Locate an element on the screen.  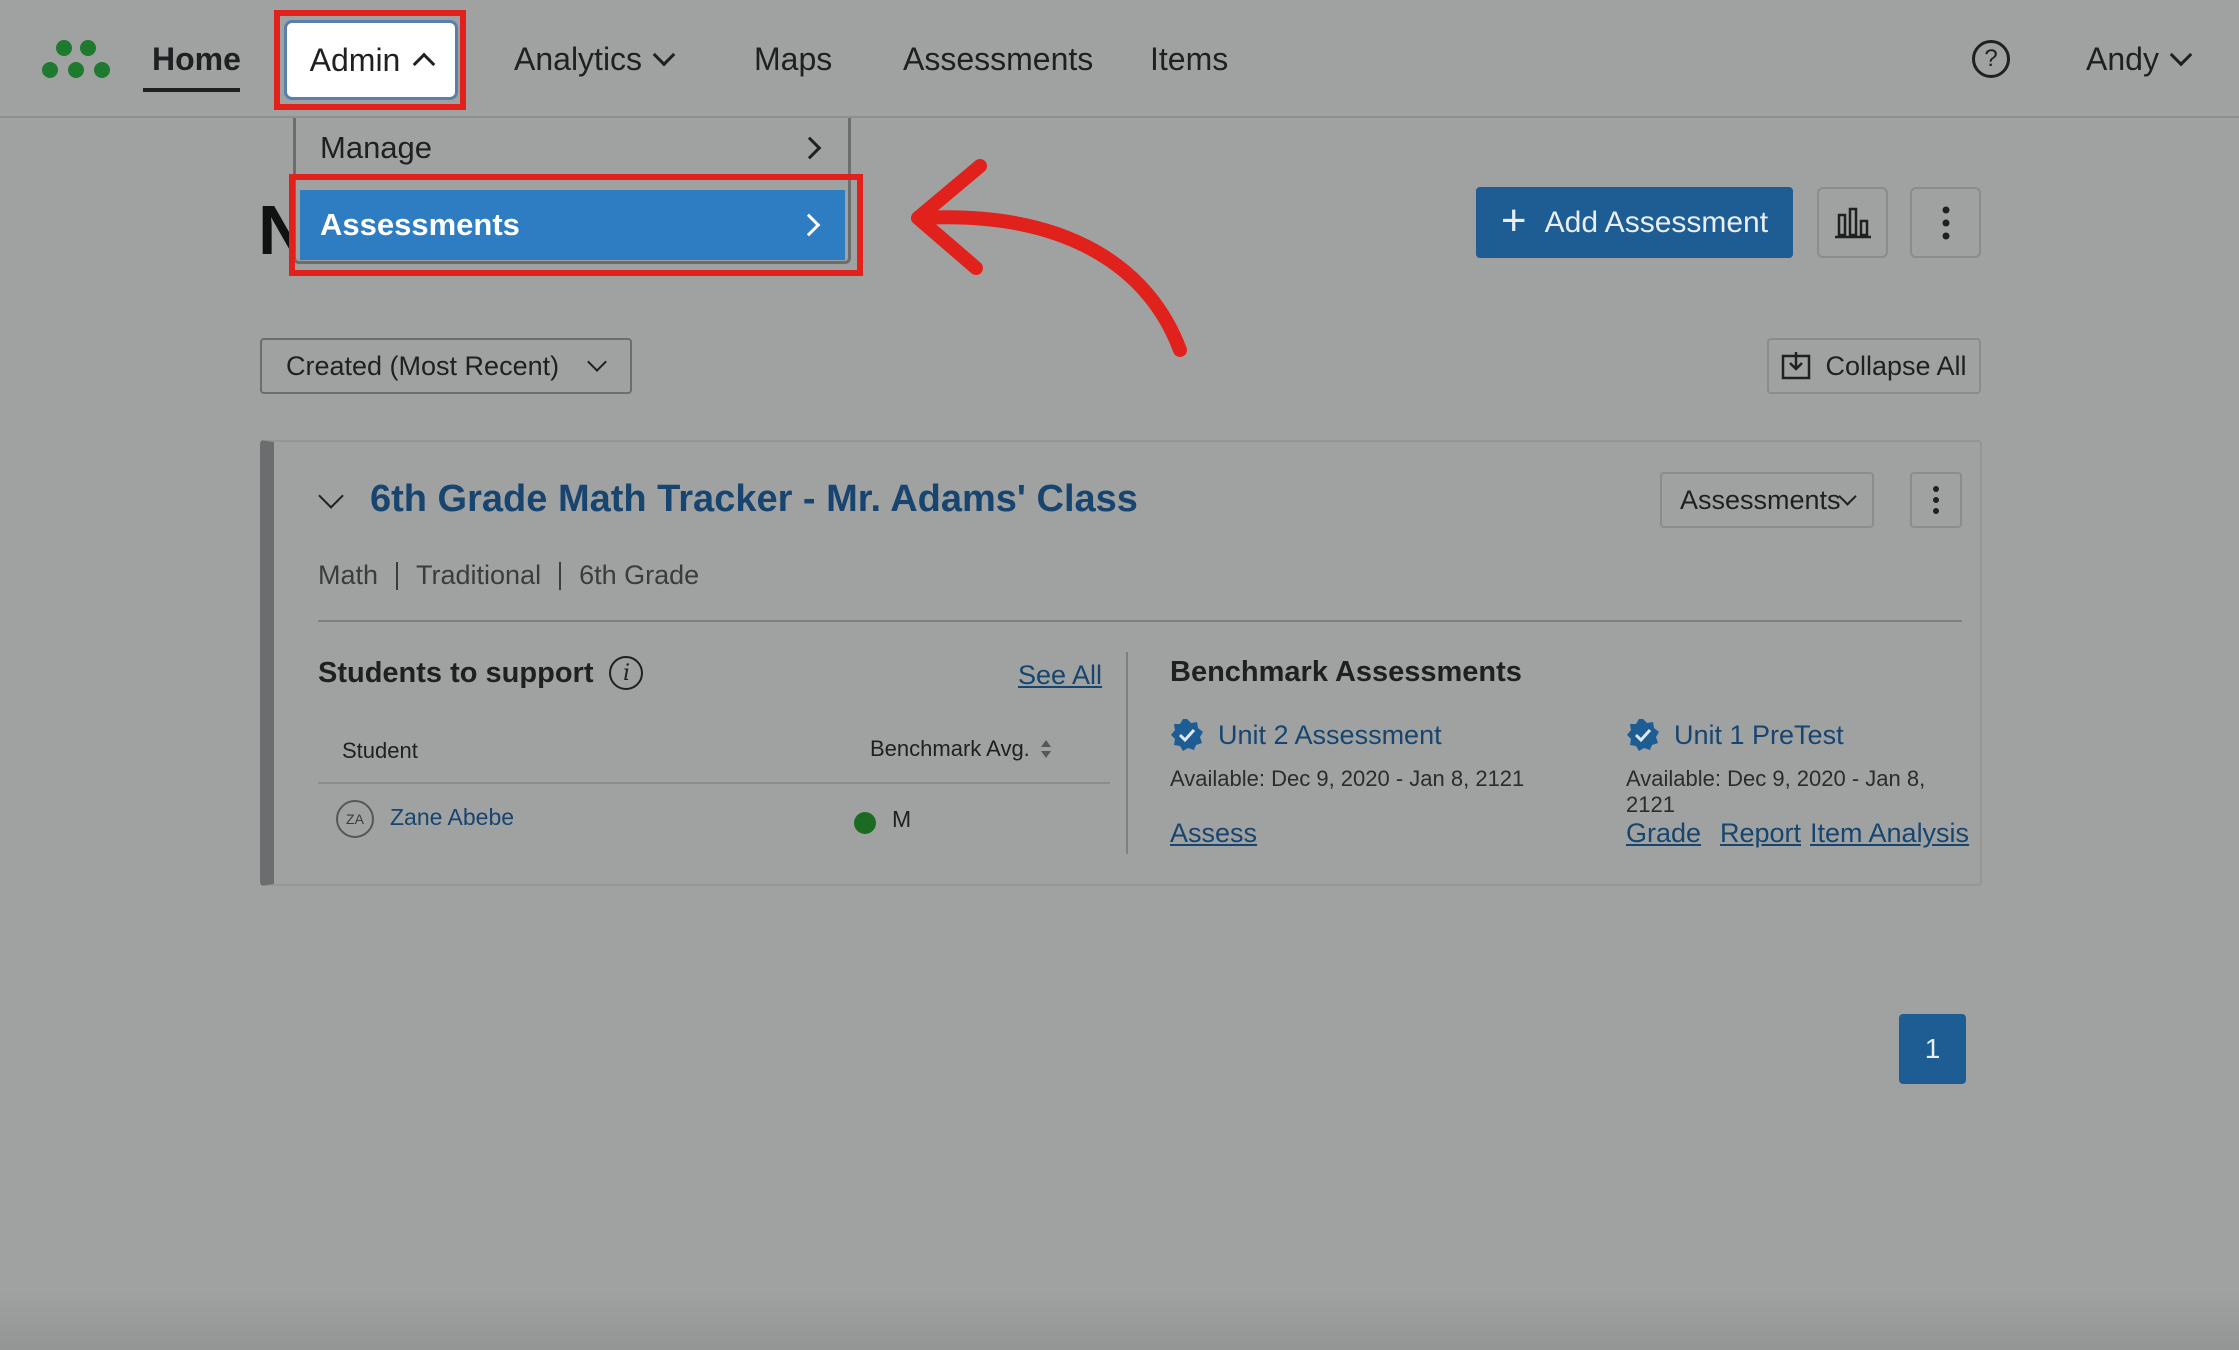
pagination-page-1: 1 is located at coordinates (1932, 1049).